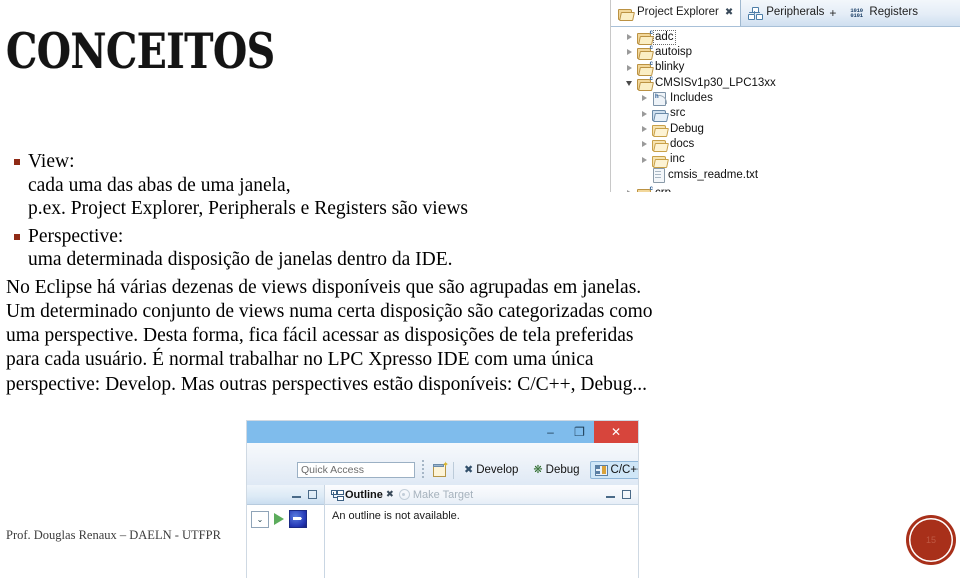 The width and height of the screenshot is (960, 578). Describe the element at coordinates (159, 185) in the screenshot. I see `bullet-line: cada uma das abas de uma janela,` at that location.